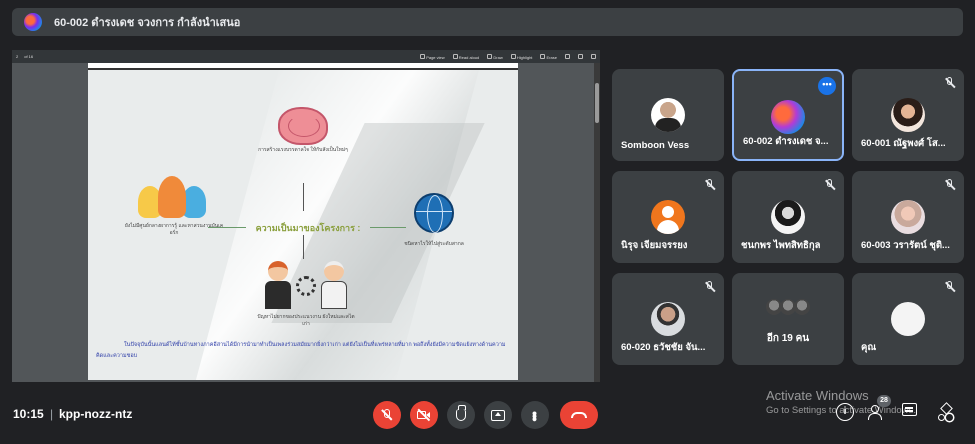  I want to click on presenter-banner: 60-002 ดำรงเดช จวงการ กำลังนำเสนอ, so click(487, 22).